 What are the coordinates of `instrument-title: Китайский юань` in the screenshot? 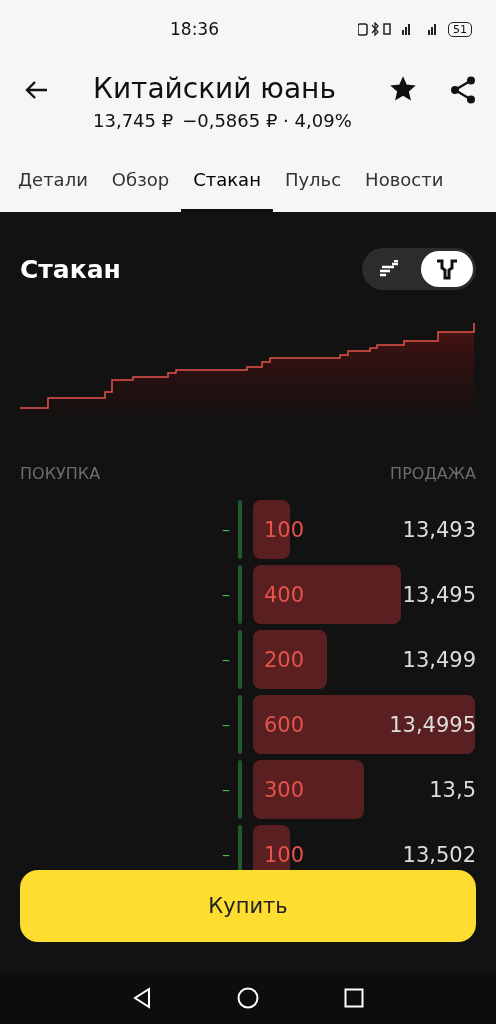 It's located at (215, 89).